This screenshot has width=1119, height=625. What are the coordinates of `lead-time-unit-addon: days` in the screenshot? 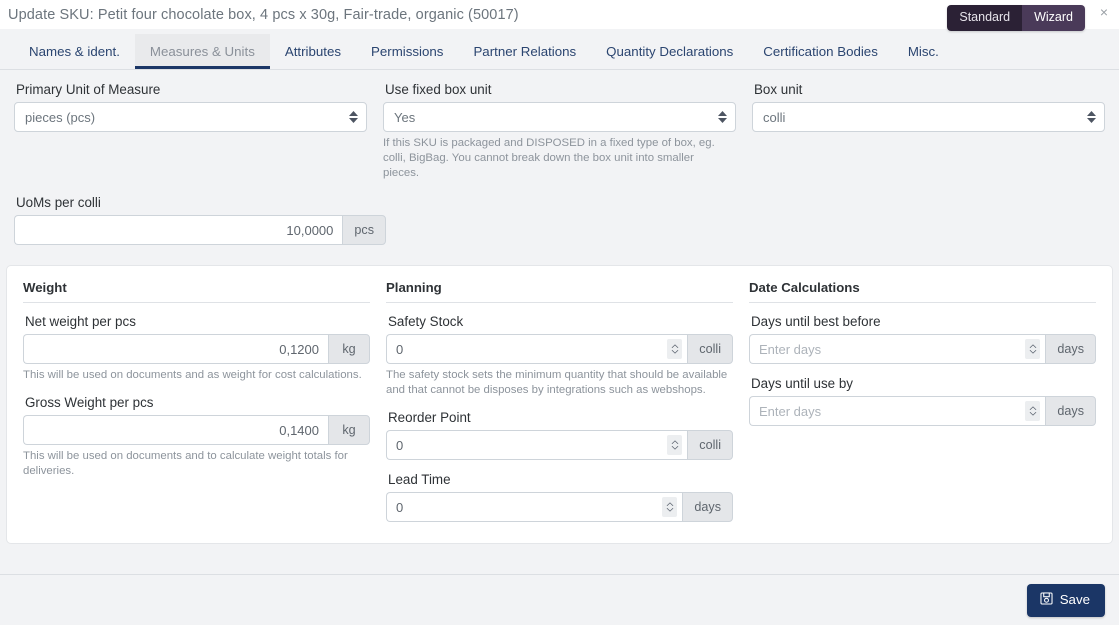 It's located at (707, 507).